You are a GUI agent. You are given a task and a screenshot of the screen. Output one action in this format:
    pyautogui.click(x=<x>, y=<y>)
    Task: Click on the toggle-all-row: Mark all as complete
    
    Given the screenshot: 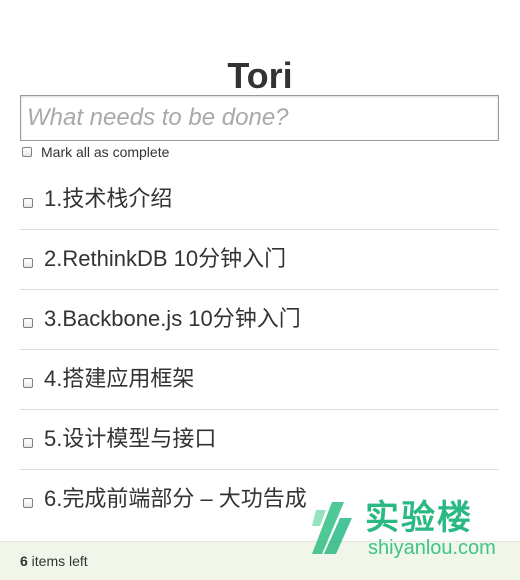 What is the action you would take?
    pyautogui.click(x=95, y=152)
    